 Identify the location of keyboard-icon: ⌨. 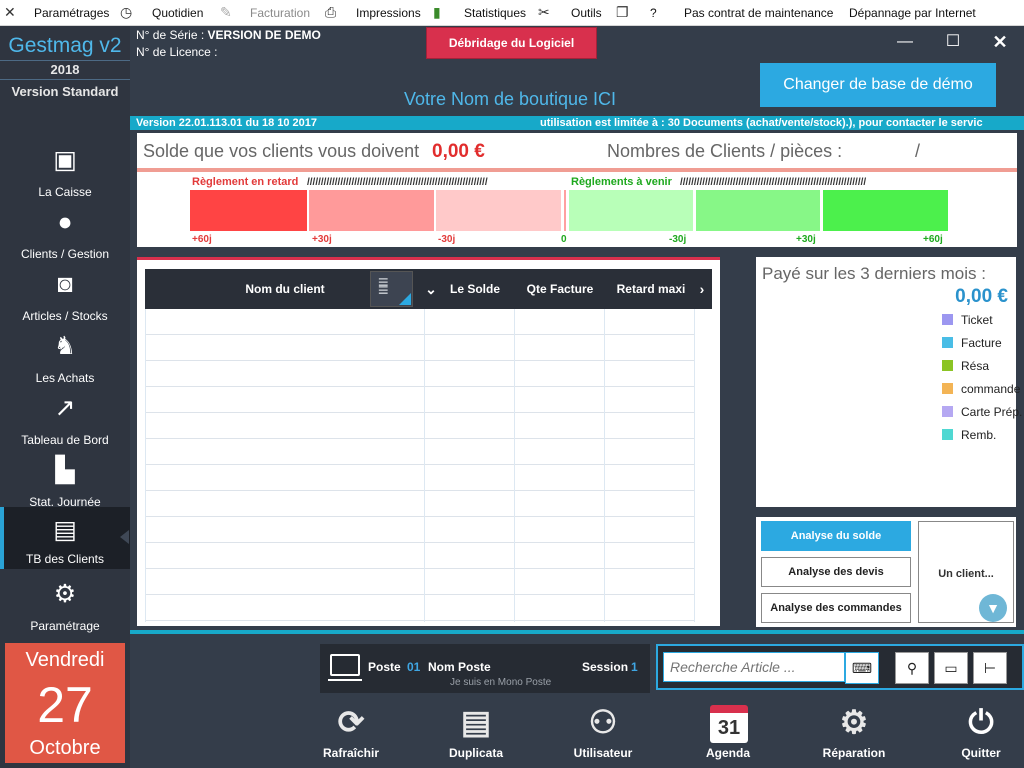
(862, 668).